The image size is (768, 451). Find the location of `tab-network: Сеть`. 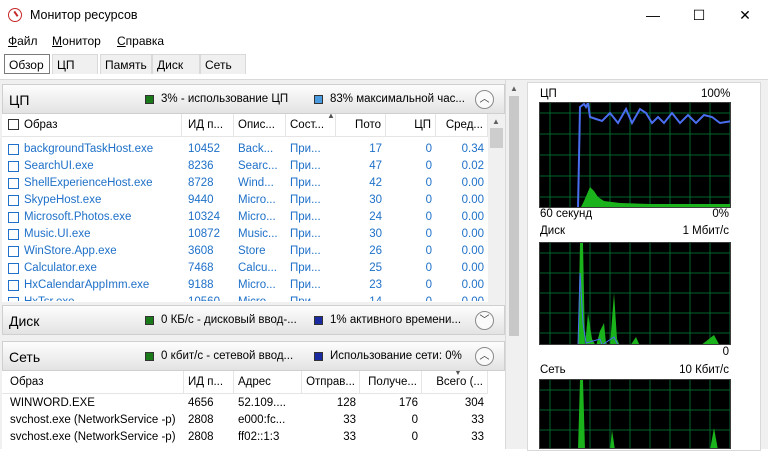

tab-network: Сеть is located at coordinates (223, 64).